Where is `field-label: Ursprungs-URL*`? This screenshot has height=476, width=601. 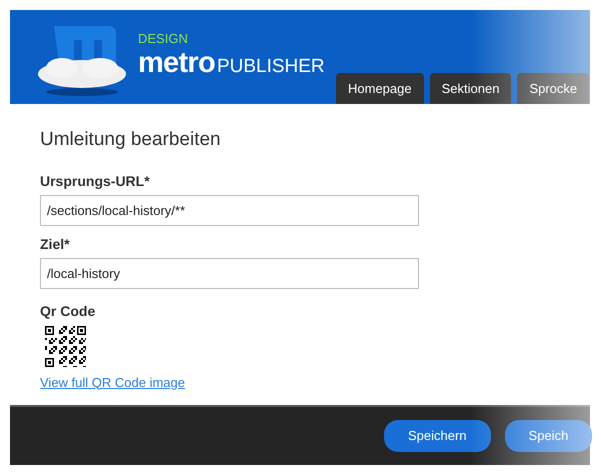
field-label: Ursprungs-URL* is located at coordinates (95, 181).